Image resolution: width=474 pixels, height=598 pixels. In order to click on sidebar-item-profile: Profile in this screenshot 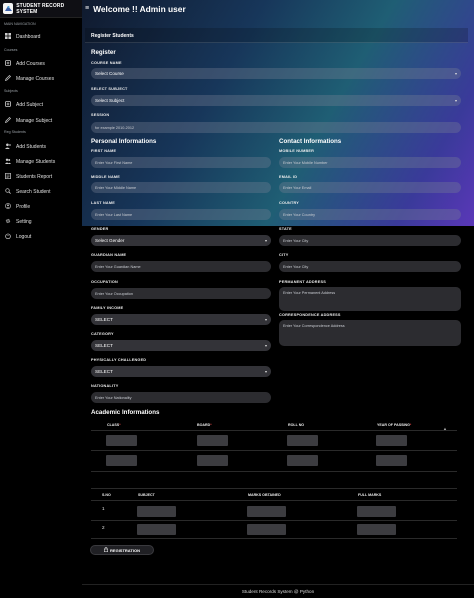, I will do `click(41, 206)`.